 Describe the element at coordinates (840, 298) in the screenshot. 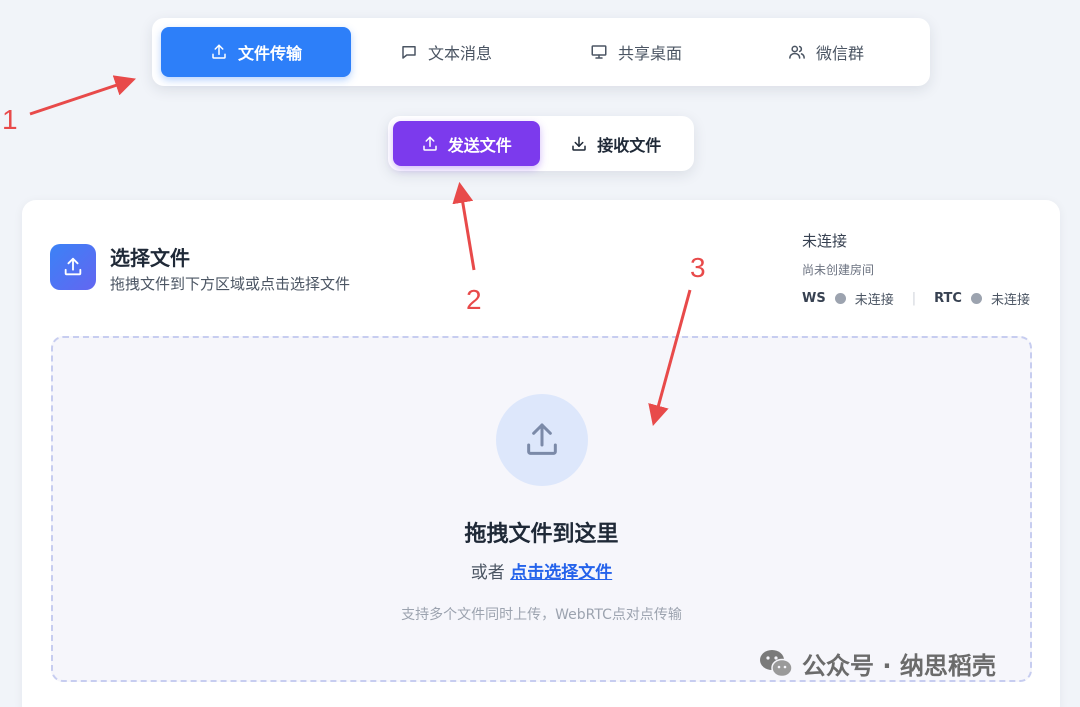

I see `ws-status-dot` at that location.